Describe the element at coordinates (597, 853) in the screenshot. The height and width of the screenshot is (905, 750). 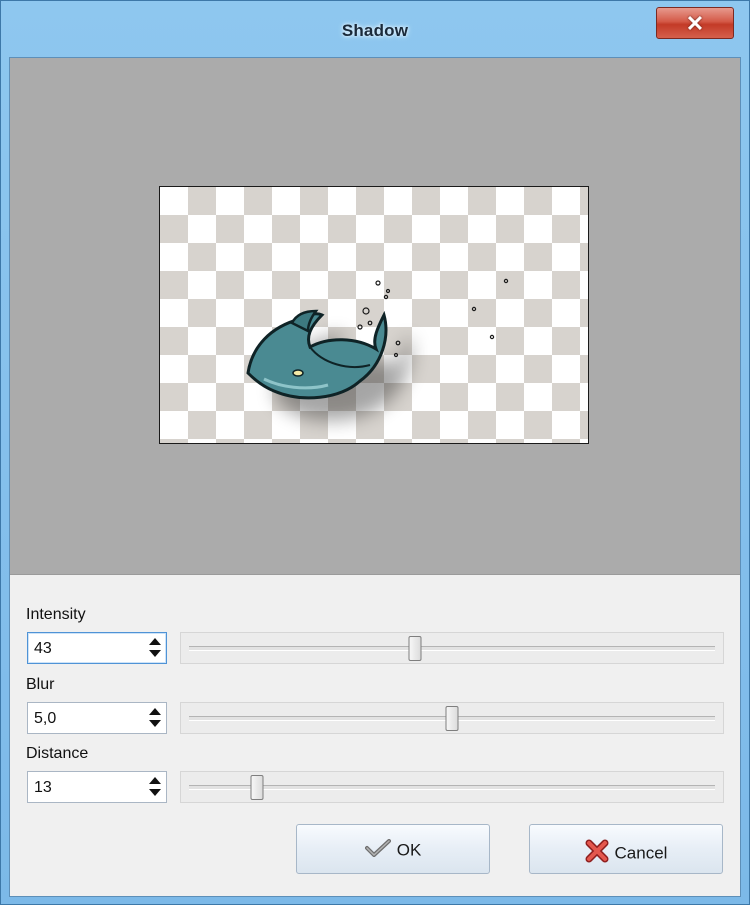
I see `cross-icon` at that location.